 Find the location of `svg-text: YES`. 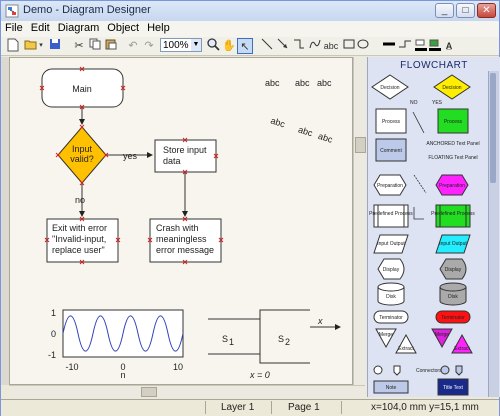

svg-text: YES is located at coordinates (437, 103).